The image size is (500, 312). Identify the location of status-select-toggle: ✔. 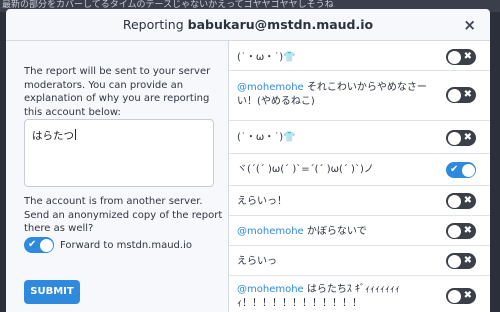
(461, 170).